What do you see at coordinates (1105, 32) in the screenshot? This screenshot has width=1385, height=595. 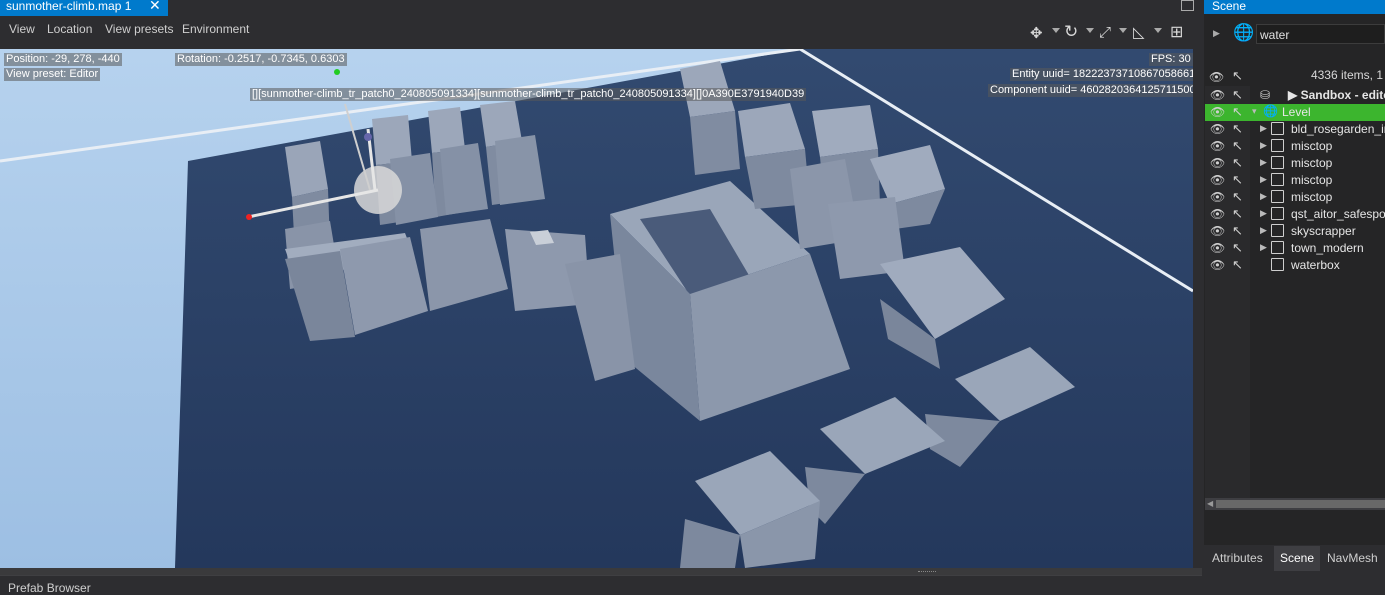 I see `scale-tool-icon: ⤢` at bounding box center [1105, 32].